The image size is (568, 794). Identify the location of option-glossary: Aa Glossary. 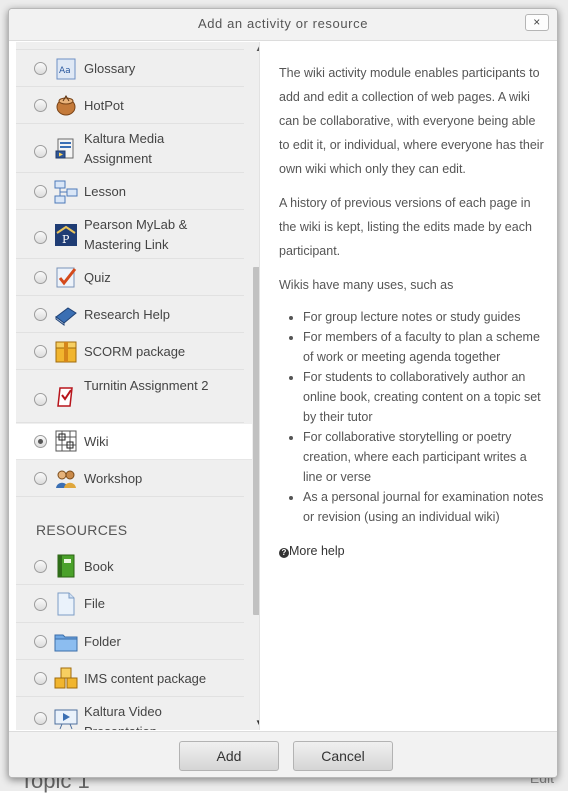
(130, 69).